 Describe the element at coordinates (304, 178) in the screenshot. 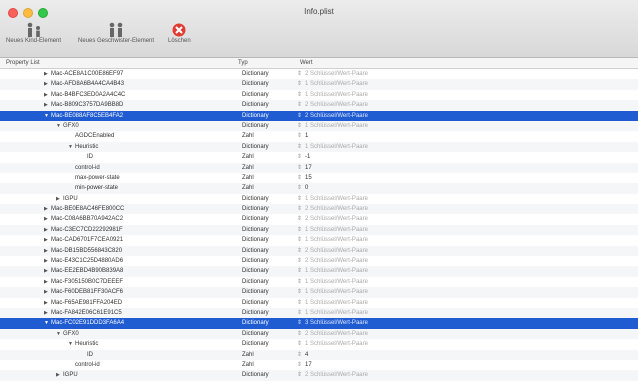

I see `row-value-cell: ⇕ 15` at that location.